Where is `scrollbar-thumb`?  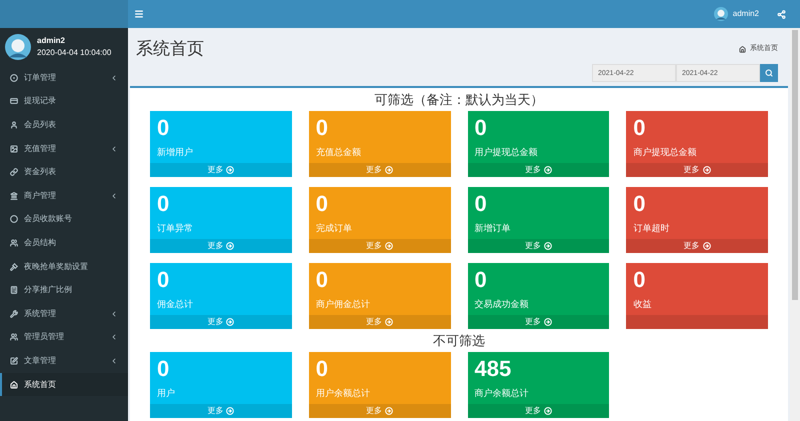 scrollbar-thumb is located at coordinates (795, 165).